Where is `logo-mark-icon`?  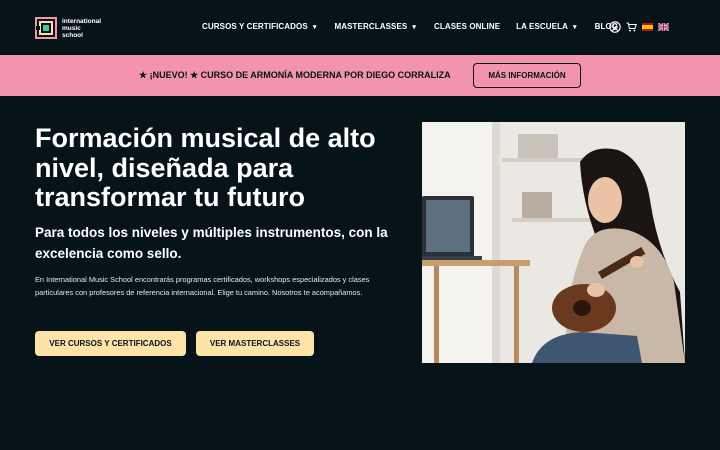 logo-mark-icon is located at coordinates (46, 28).